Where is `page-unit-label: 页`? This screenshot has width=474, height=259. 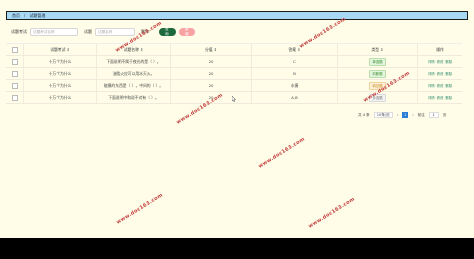
page-unit-label: 页 is located at coordinates (444, 114).